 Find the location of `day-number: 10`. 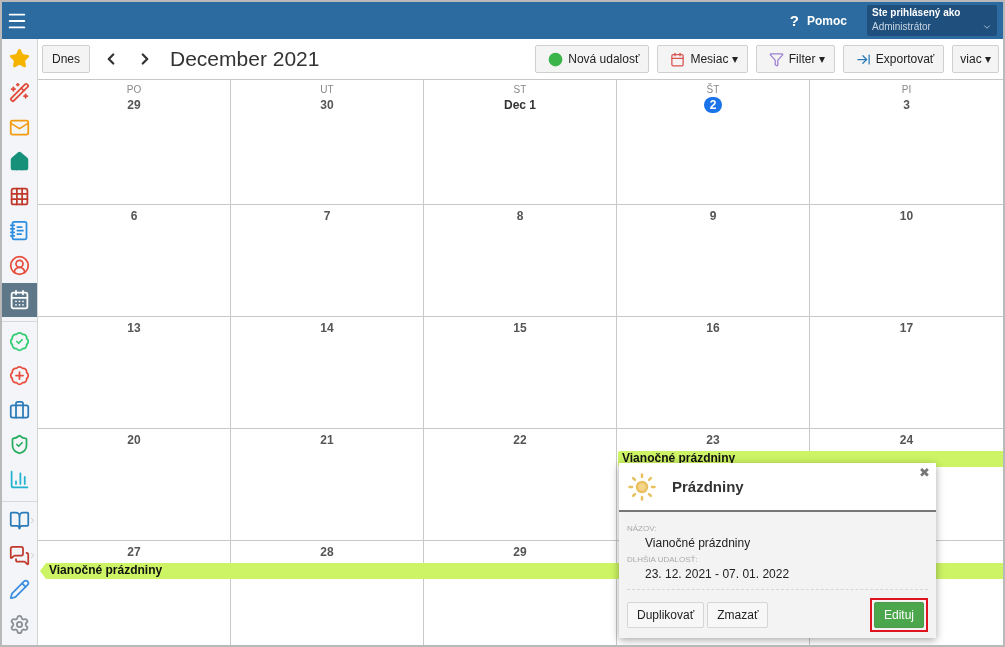

day-number: 10 is located at coordinates (906, 216).